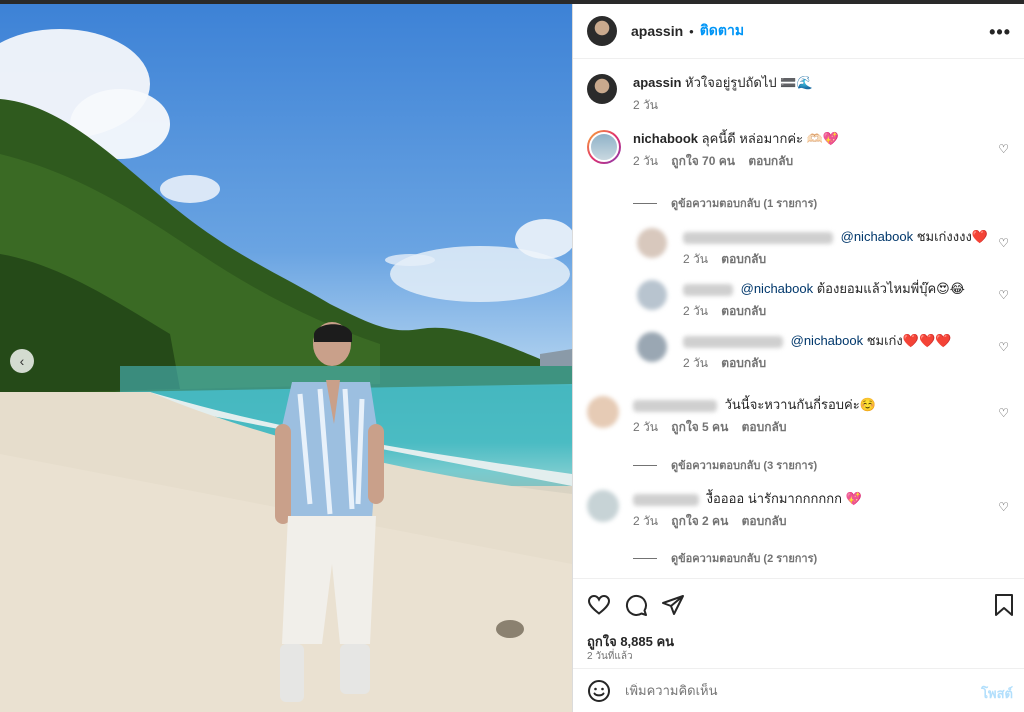 This screenshot has width=1024, height=712. What do you see at coordinates (749, 82) in the screenshot?
I see `caption-text: หัวใจอยู่รูปถัดไป 🟰🌊` at bounding box center [749, 82].